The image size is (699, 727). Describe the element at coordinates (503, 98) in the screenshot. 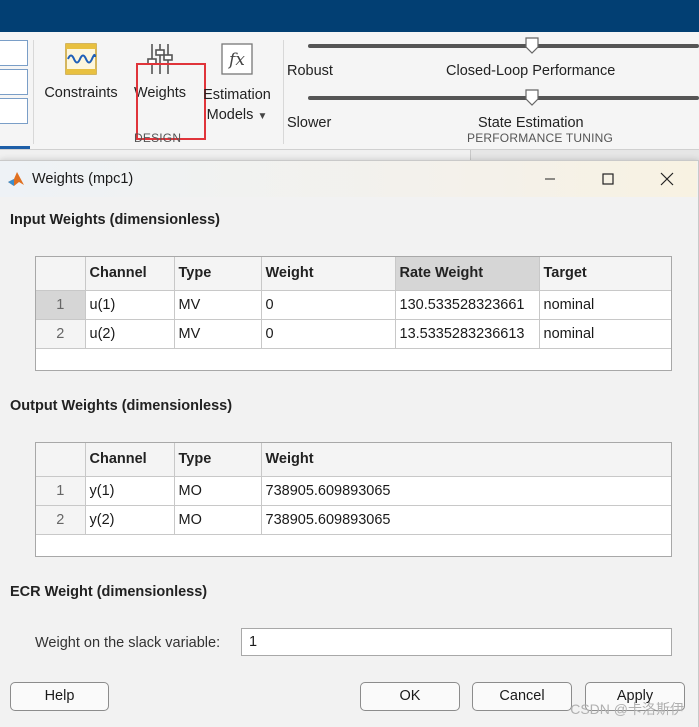

I see `estimation-slider-track` at that location.